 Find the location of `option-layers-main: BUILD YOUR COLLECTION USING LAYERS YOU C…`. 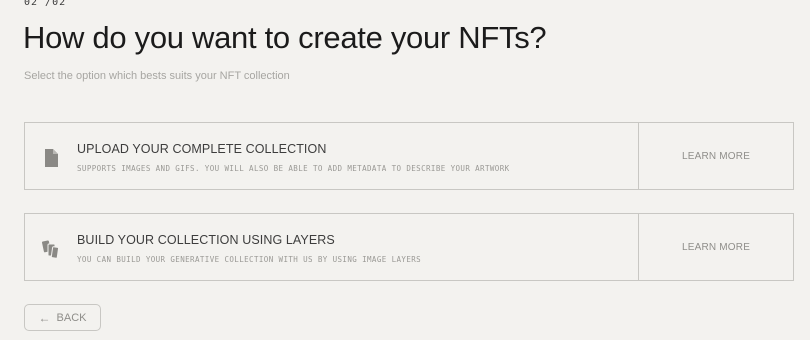

option-layers-main: BUILD YOUR COLLECTION USING LAYERS YOU C… is located at coordinates (332, 247).